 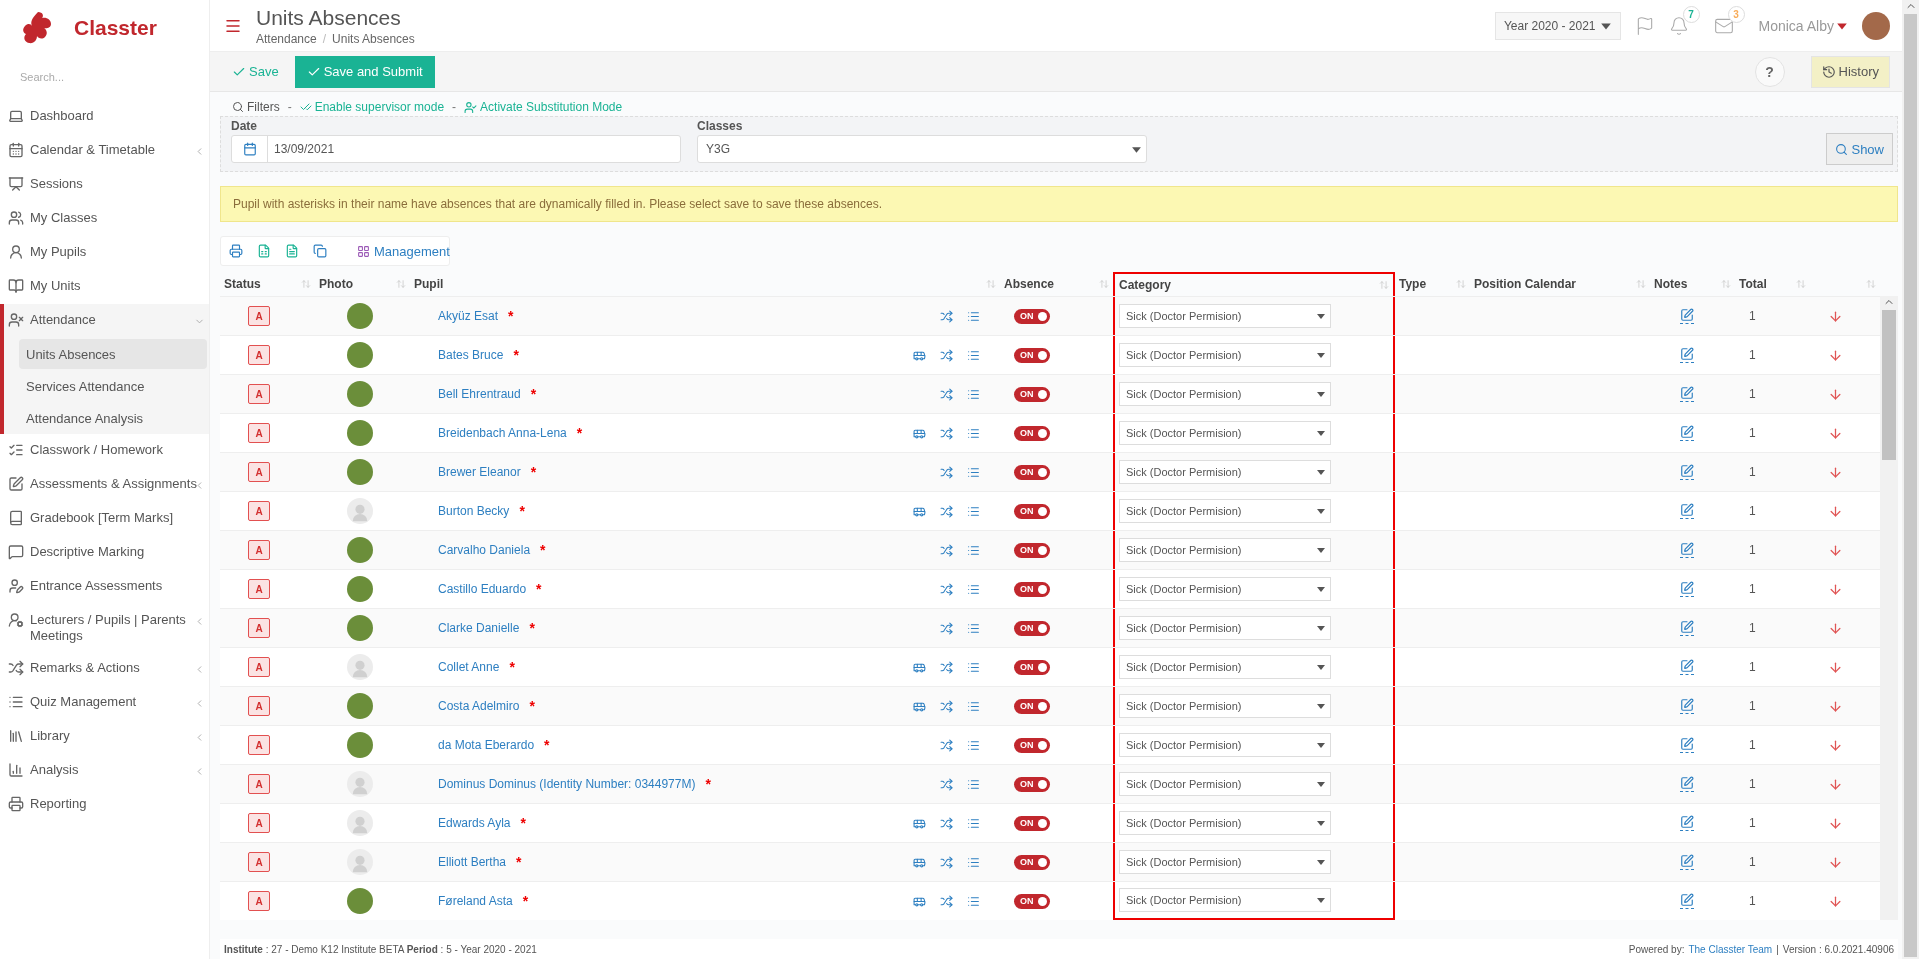 I want to click on sidebar-item: Remarks & Actions, so click(x=106, y=669).